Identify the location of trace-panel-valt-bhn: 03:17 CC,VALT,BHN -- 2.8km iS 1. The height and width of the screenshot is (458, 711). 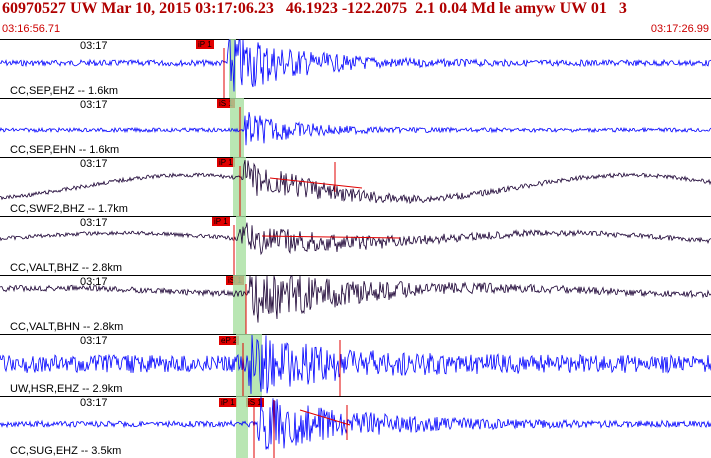
(355, 304).